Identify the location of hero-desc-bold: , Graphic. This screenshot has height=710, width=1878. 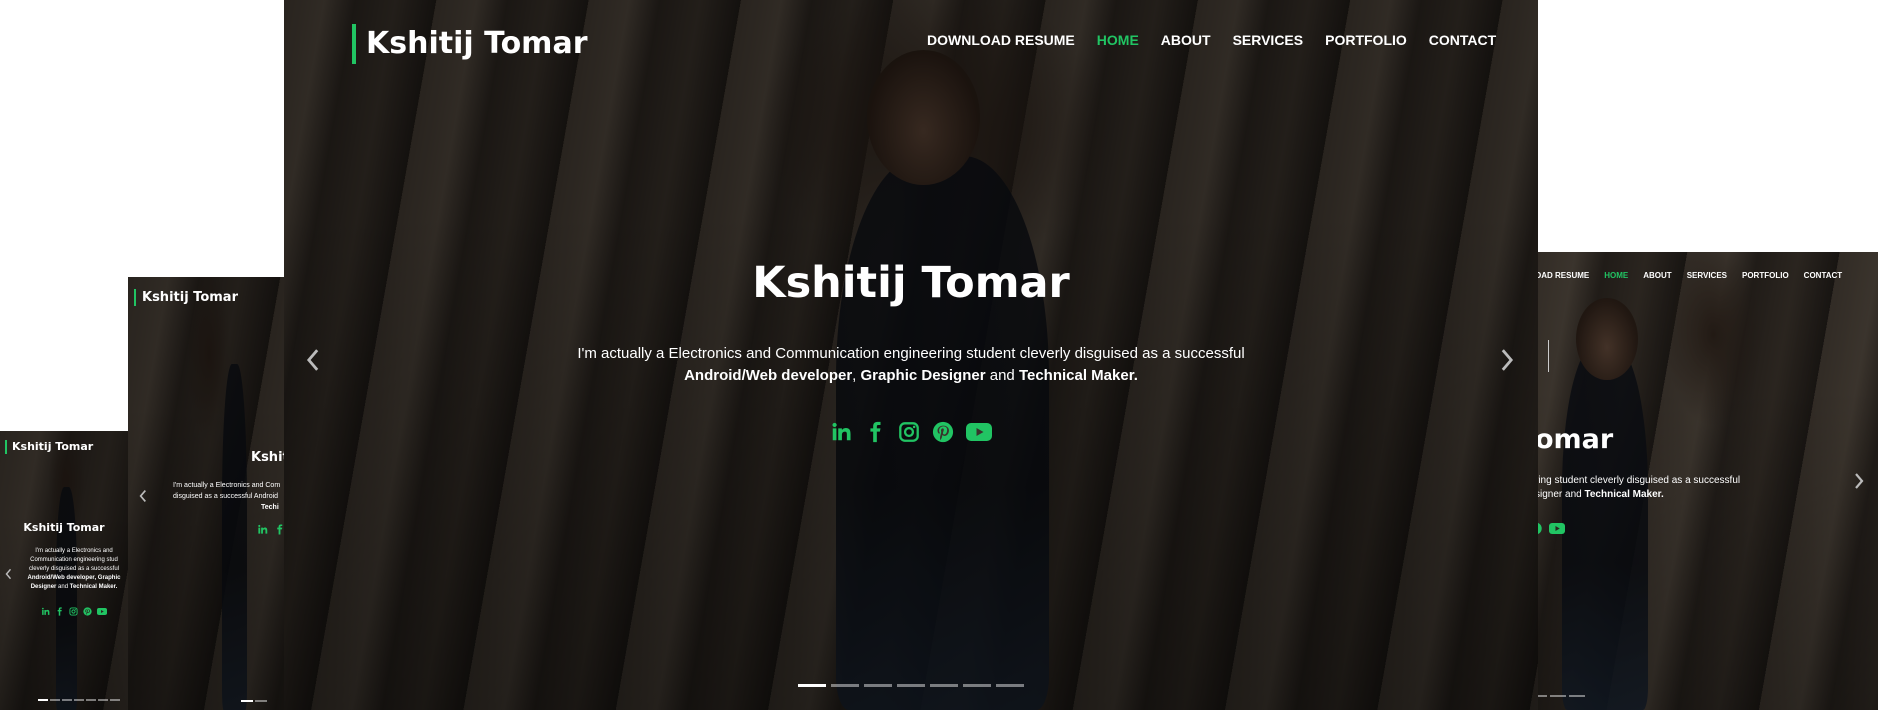
(107, 578).